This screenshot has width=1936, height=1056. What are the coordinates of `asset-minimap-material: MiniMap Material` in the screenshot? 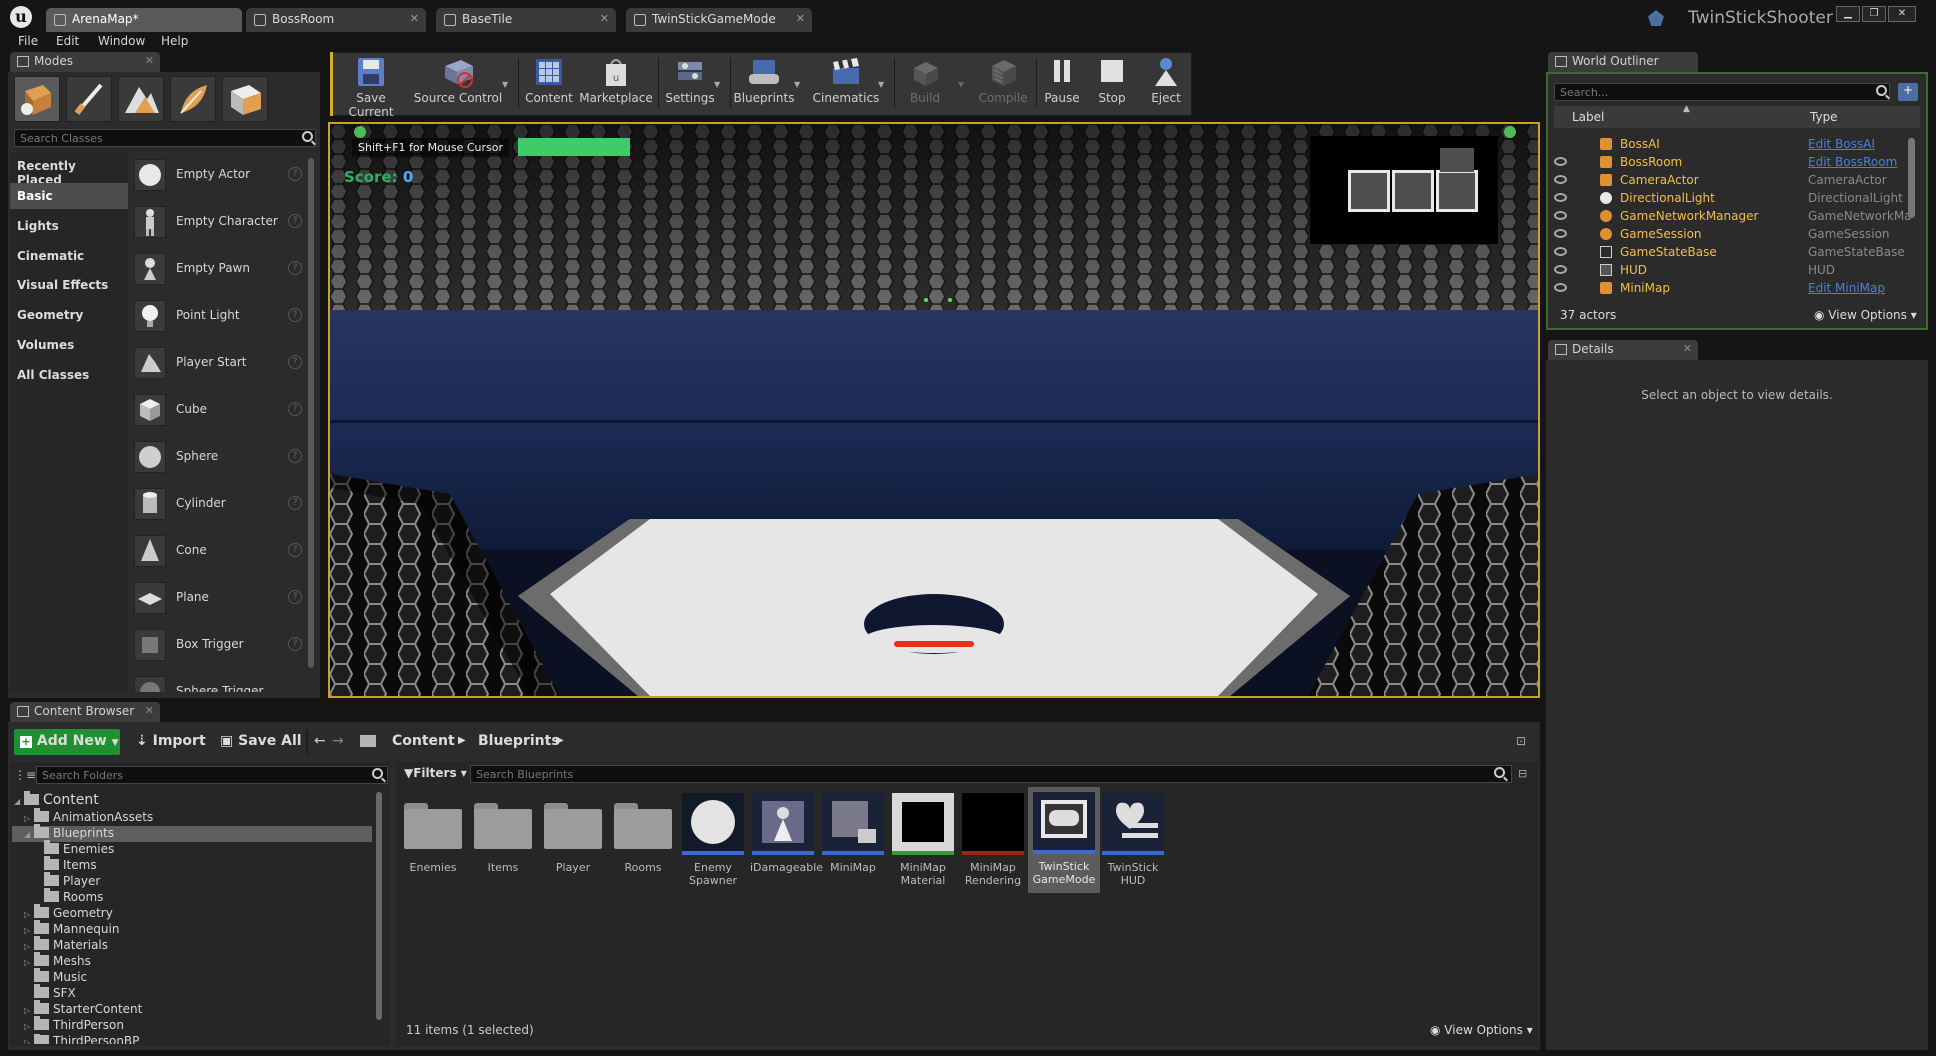 It's located at (923, 841).